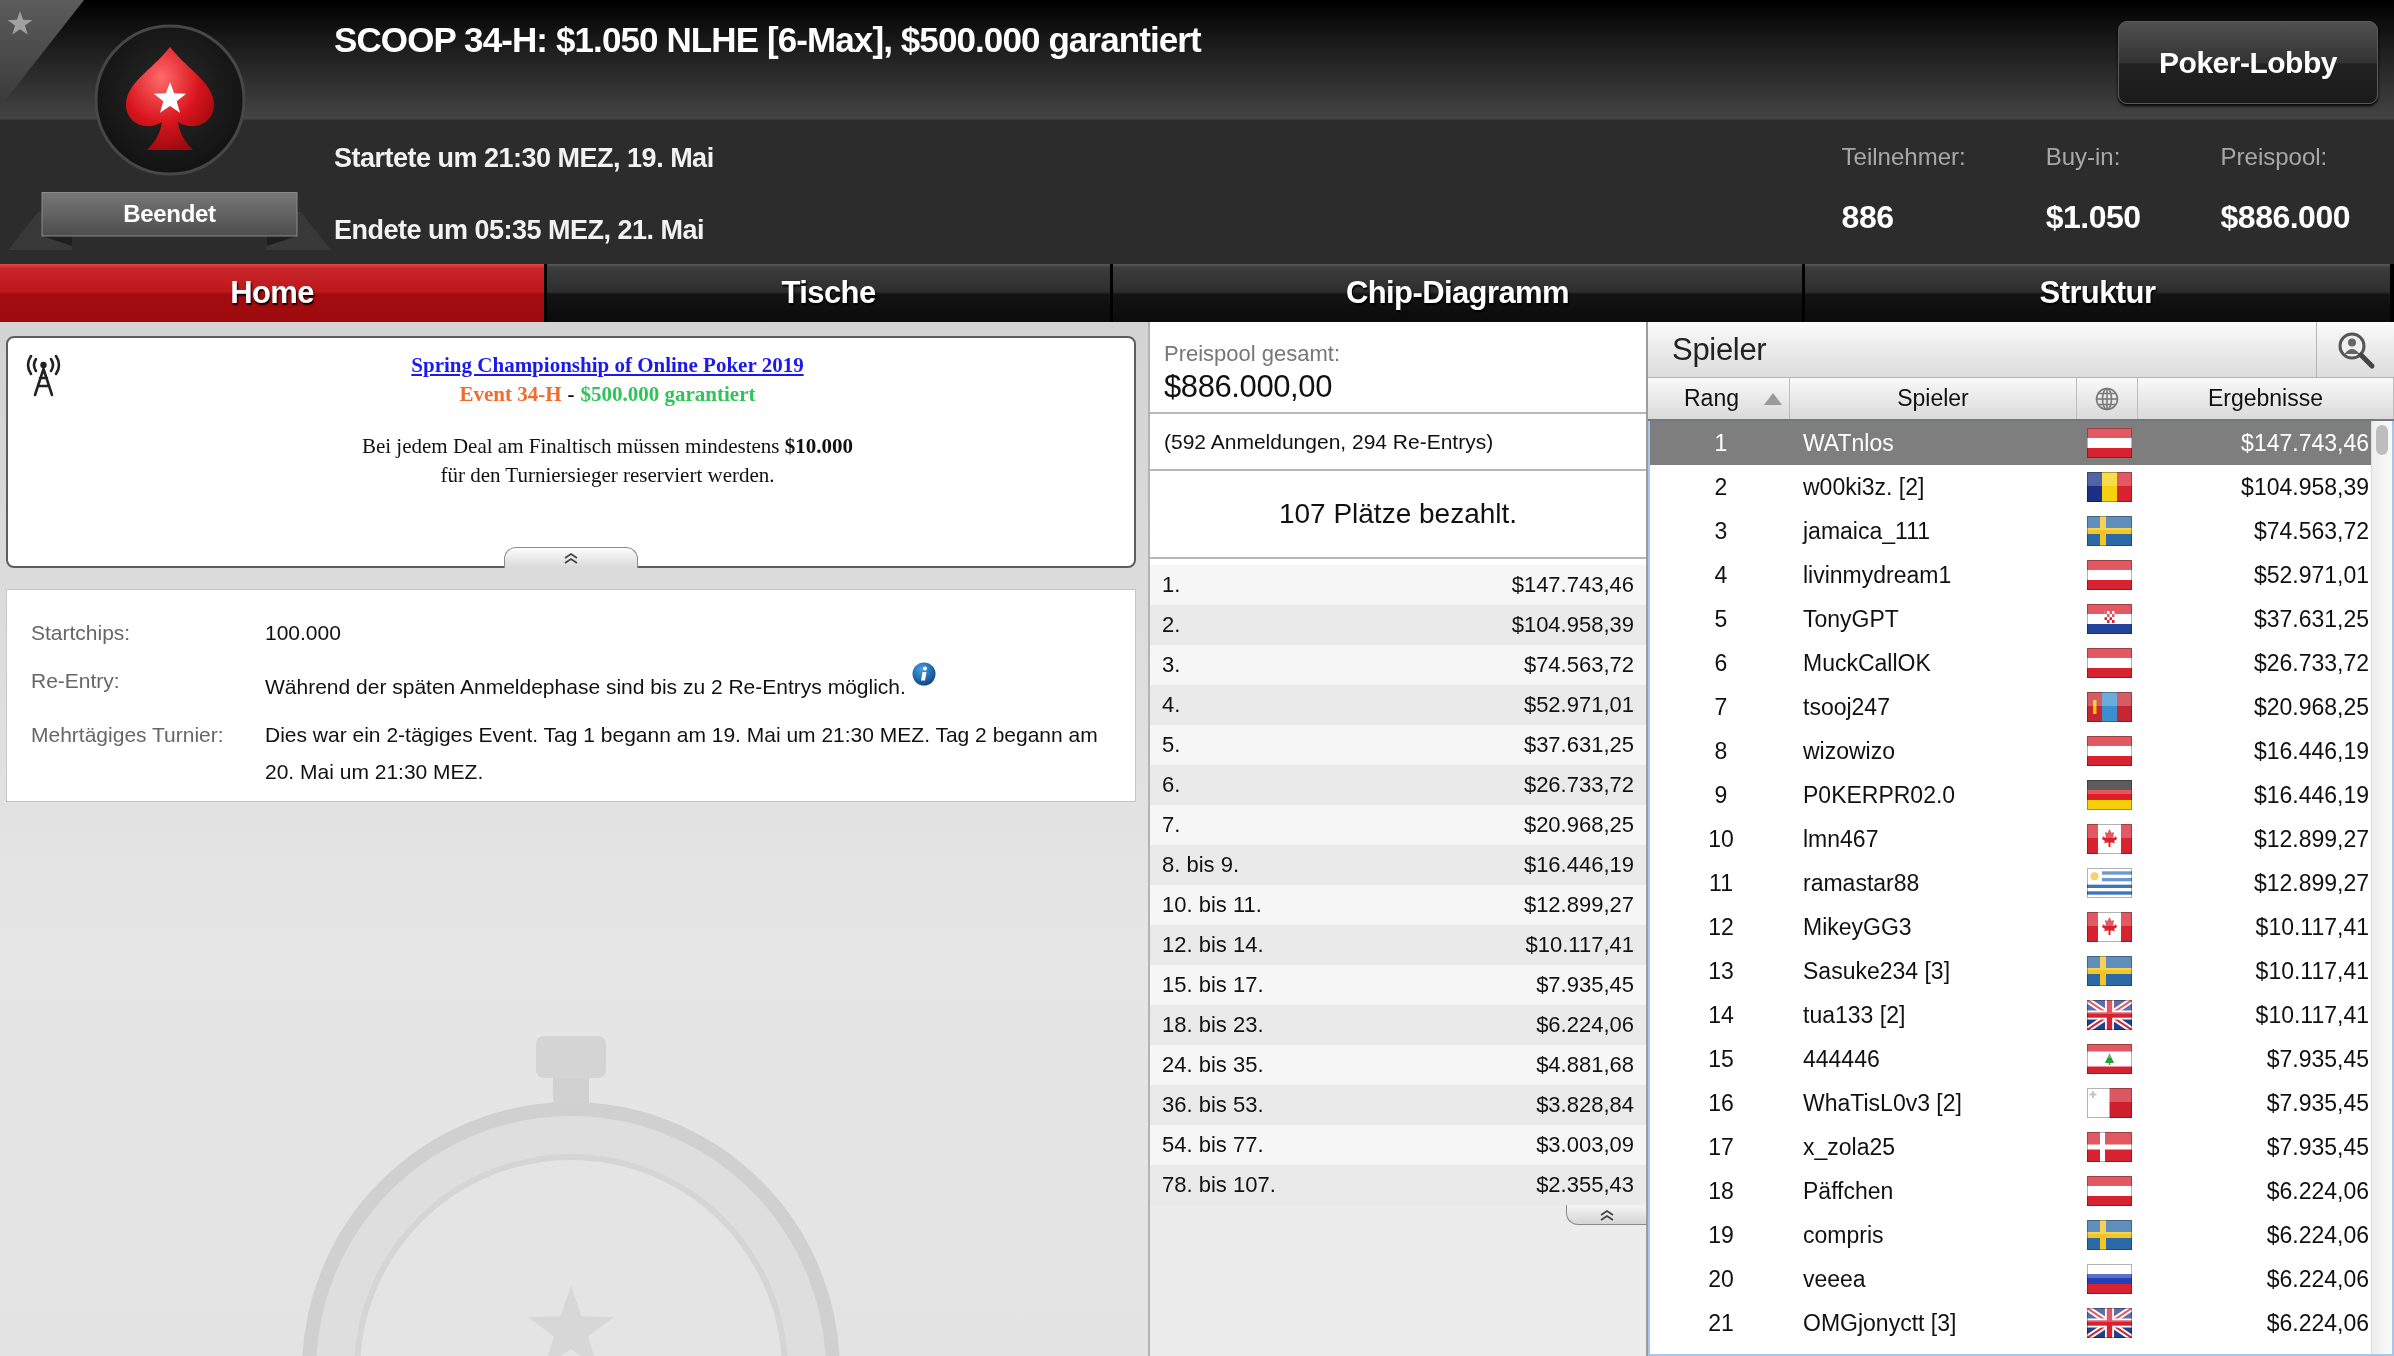 This screenshot has width=2394, height=1356. What do you see at coordinates (2010, 1059) in the screenshot?
I see `player-row: 15 444446 $7.935,45` at bounding box center [2010, 1059].